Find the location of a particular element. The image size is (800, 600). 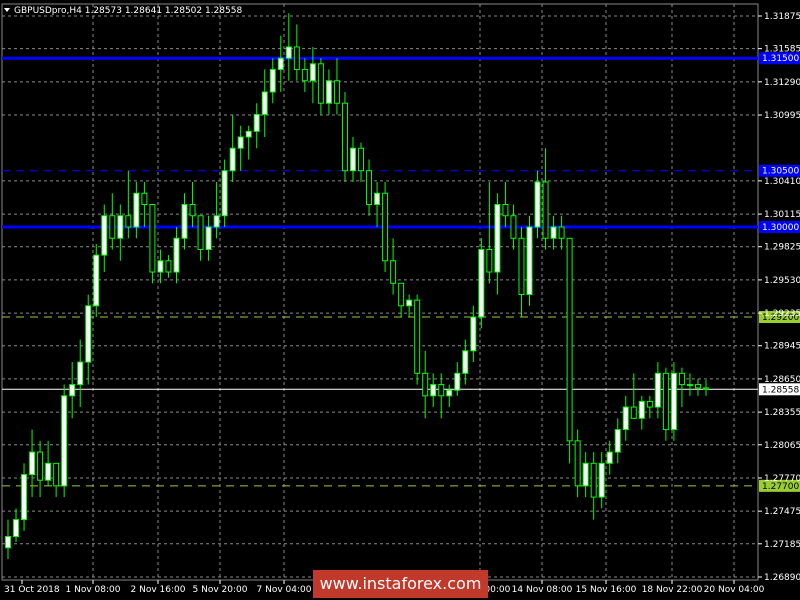

price-tick-label: 1.31290 is located at coordinates (782, 83).